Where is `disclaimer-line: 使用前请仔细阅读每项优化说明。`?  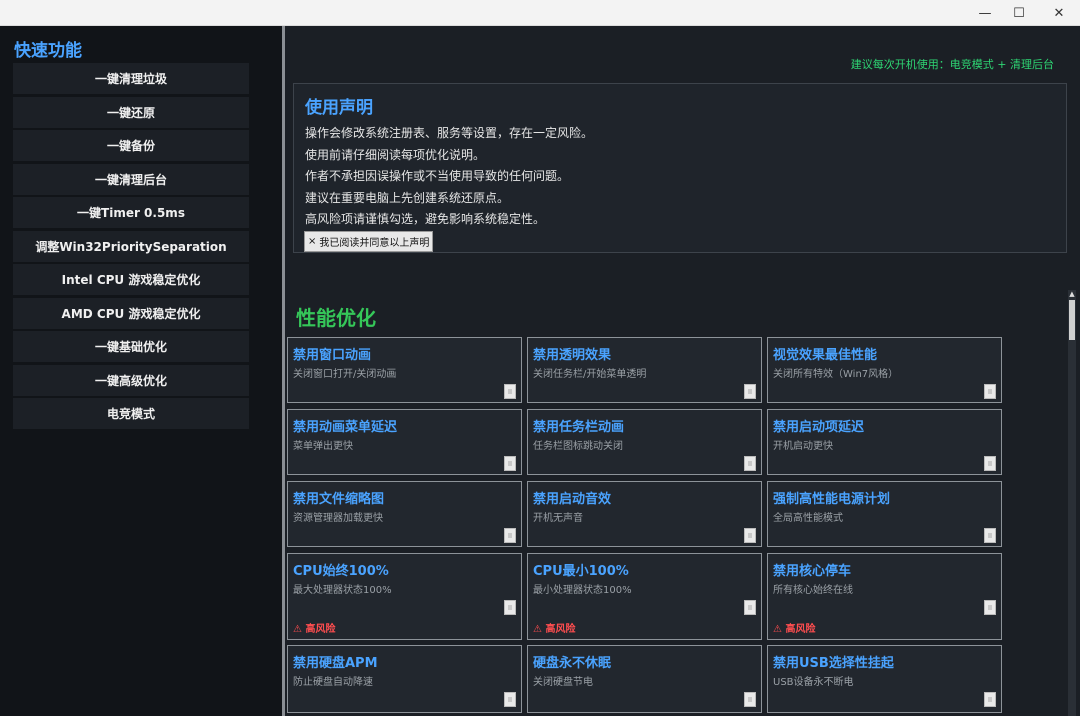
disclaimer-line: 使用前请仔细阅读每项优化说明。 is located at coordinates (395, 155).